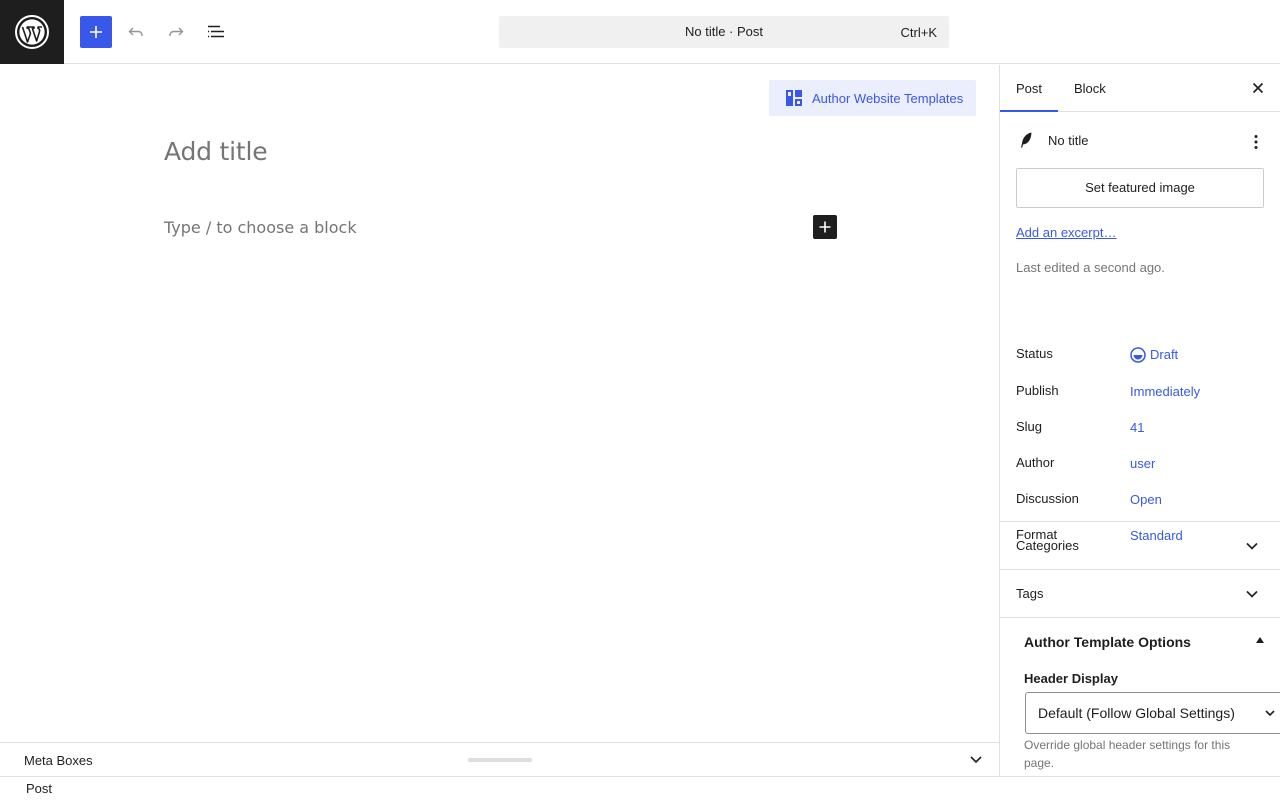  I want to click on document-title: No title · Post, so click(724, 31).